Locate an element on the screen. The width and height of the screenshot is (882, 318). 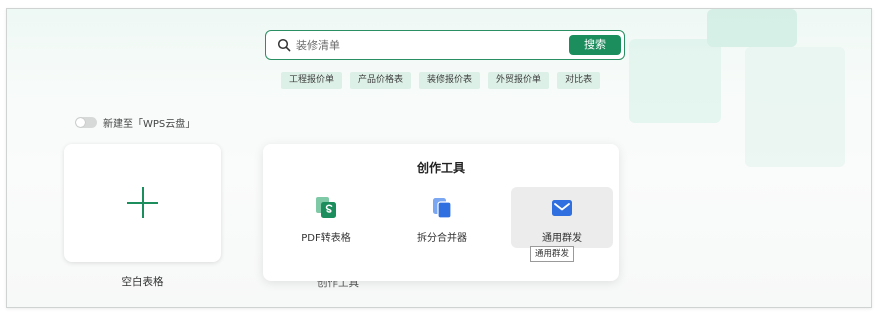
new-blank-sheet-card is located at coordinates (142, 203).